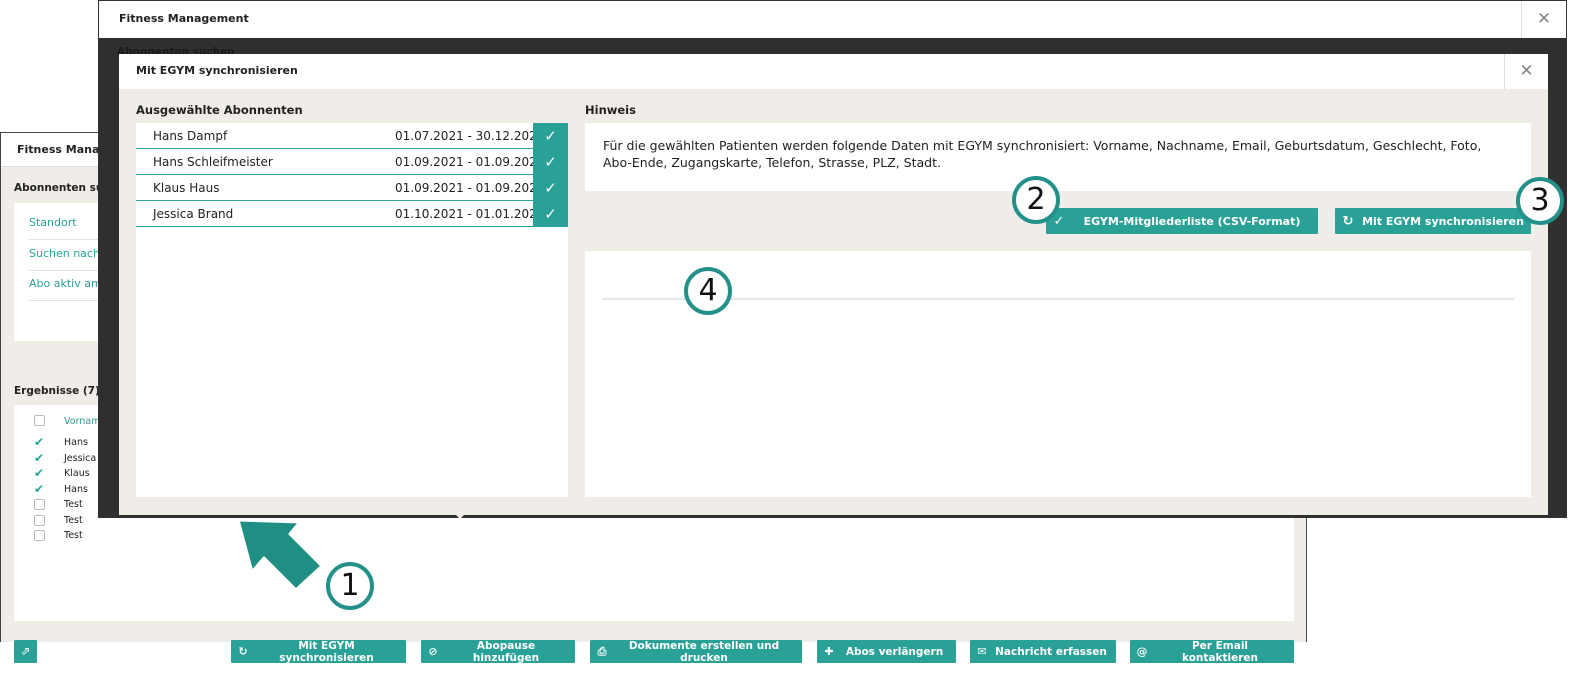  What do you see at coordinates (64, 253) in the screenshot?
I see `field-suchen-nach: Suchen nach` at bounding box center [64, 253].